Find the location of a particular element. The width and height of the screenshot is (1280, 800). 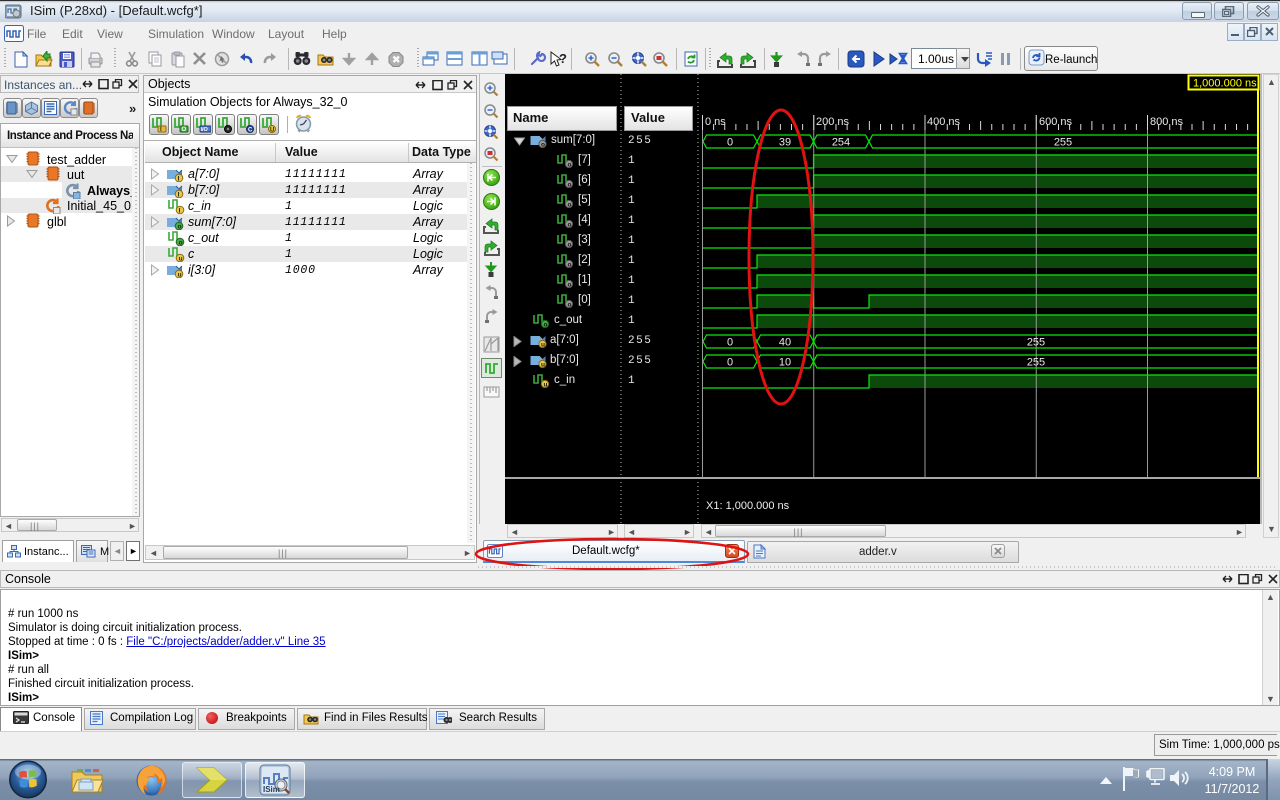

svg-text: 400 ns is located at coordinates (944, 122).